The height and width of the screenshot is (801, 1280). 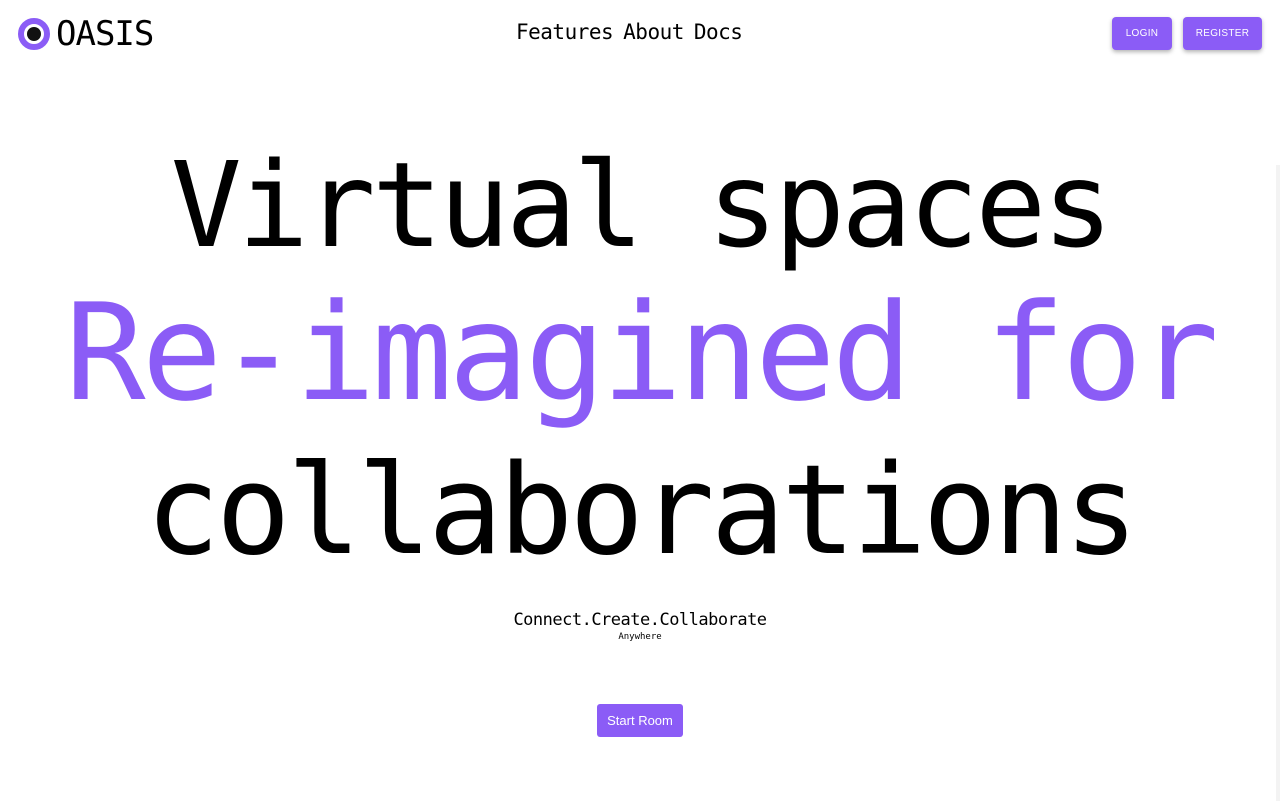 I want to click on nav-link-about: About, so click(x=653, y=32).